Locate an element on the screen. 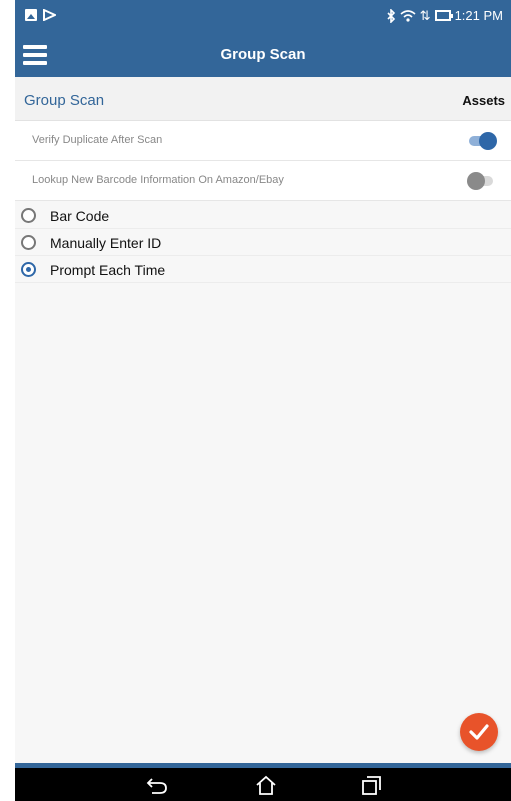  status-right-icons: ⇅ 1:21 PM is located at coordinates (444, 15).